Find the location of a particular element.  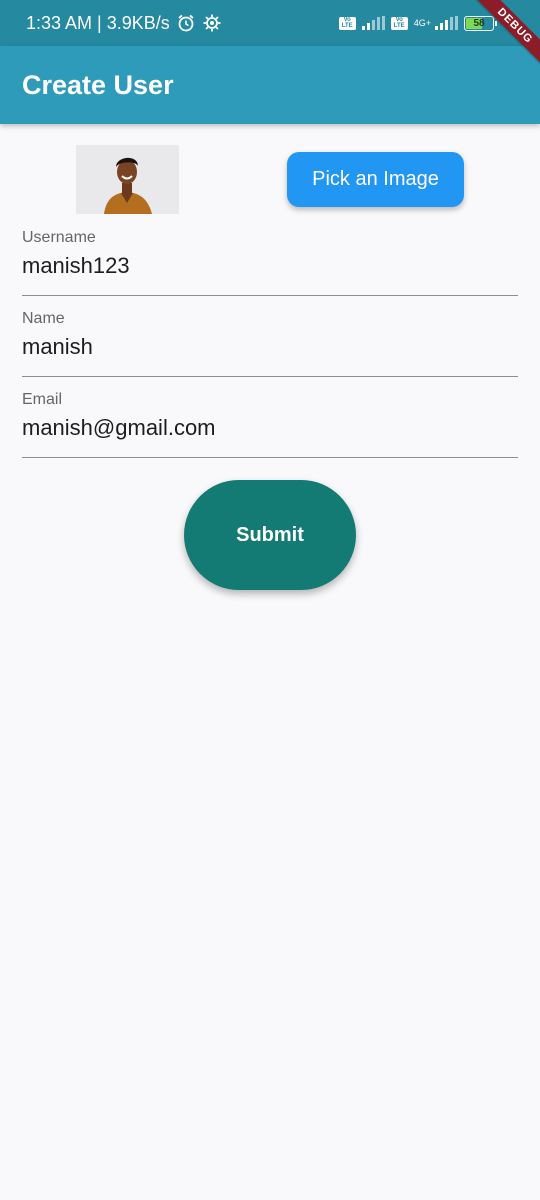

battery-level: 58 is located at coordinates (479, 23).